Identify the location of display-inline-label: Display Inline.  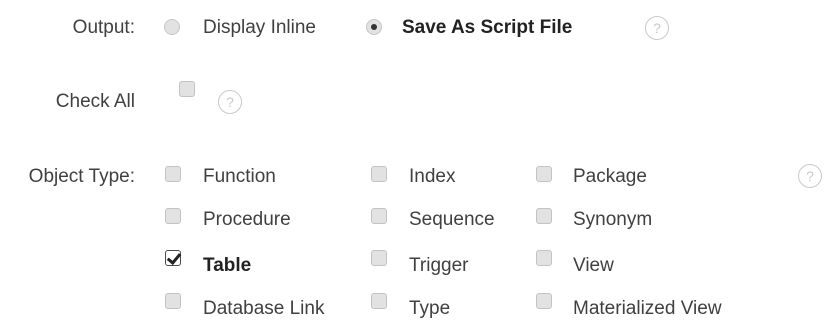
(259, 28).